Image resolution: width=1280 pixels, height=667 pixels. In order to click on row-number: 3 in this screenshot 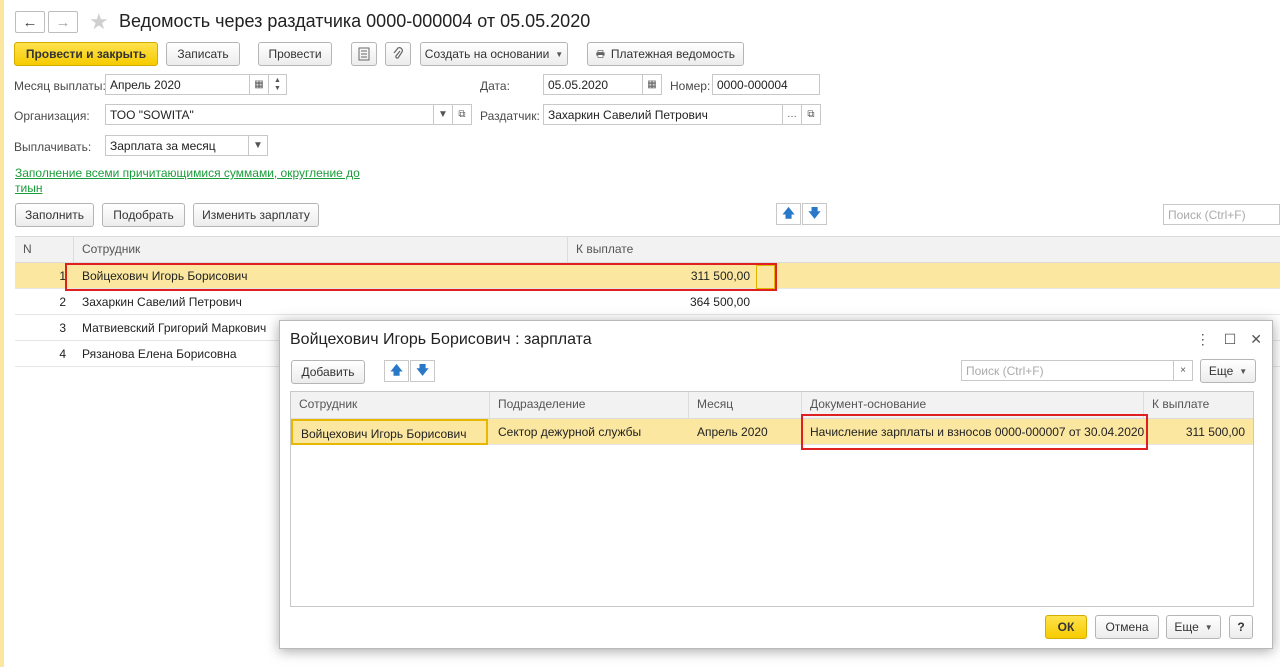, I will do `click(62, 328)`.